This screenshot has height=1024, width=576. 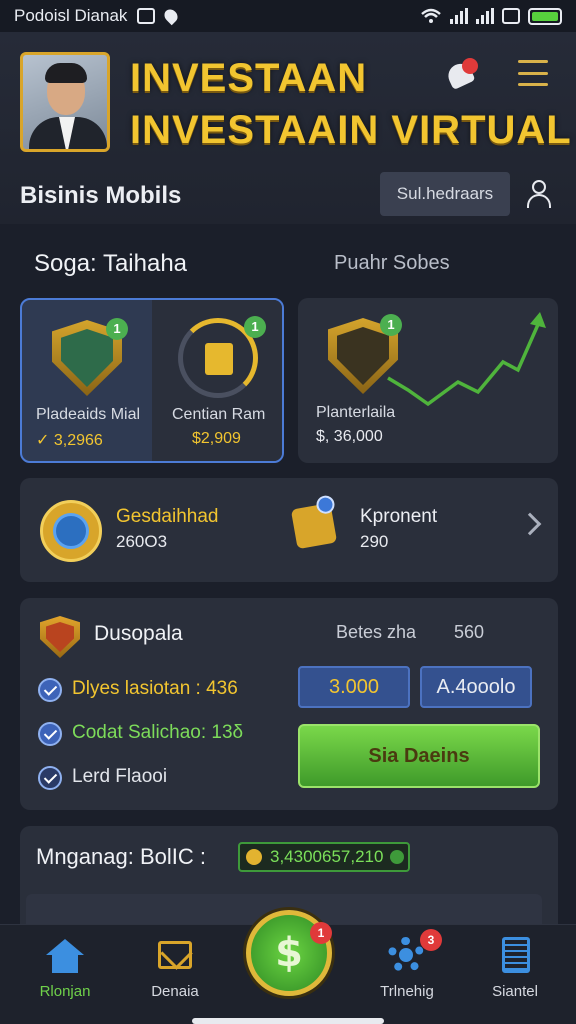 I want to click on nav-item-report: Siantel, so click(x=515, y=974).